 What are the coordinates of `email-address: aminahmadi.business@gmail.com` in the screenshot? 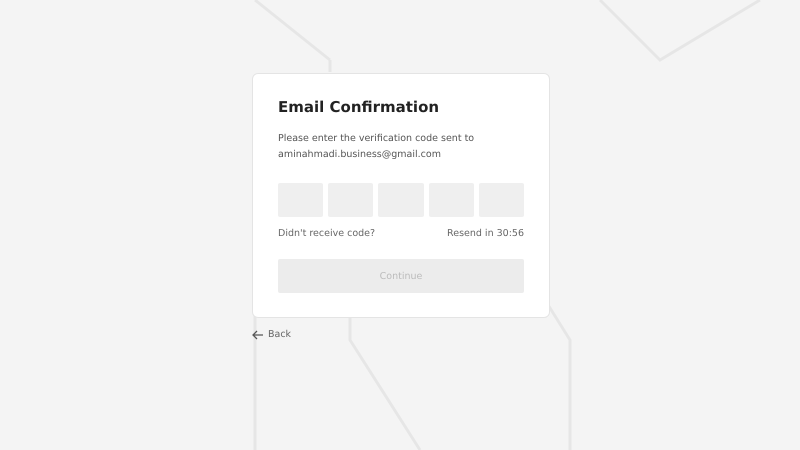 It's located at (360, 155).